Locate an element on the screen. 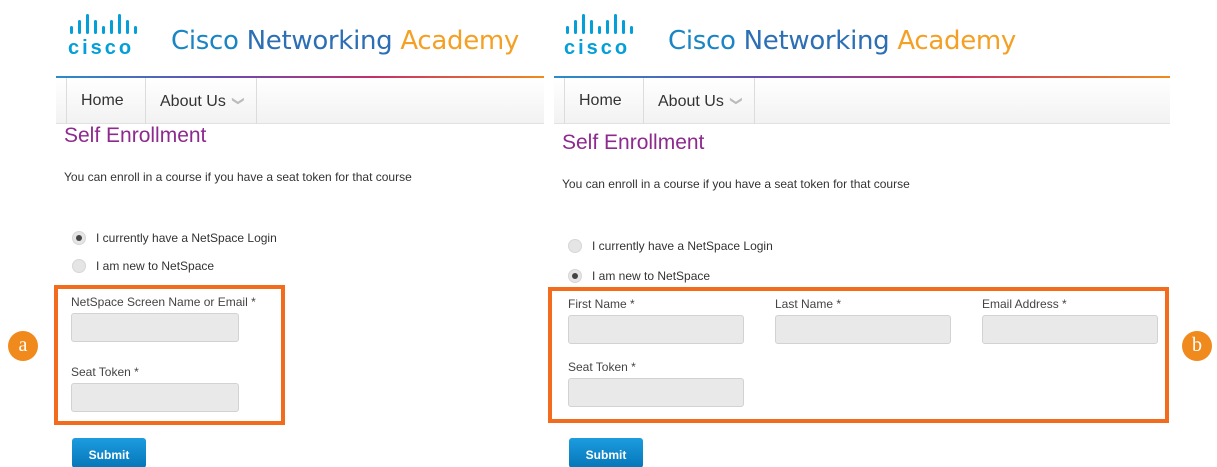 This screenshot has width=1217, height=467. email-label: Email Address * is located at coordinates (1024, 304).